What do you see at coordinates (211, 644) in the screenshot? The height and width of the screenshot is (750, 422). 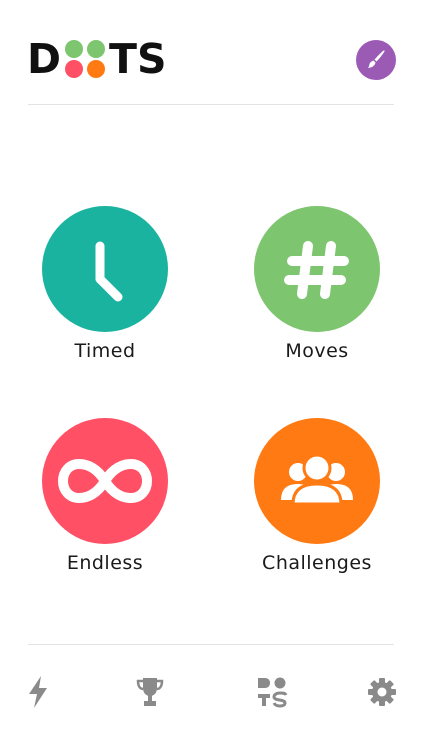 I see `tabbar-divider` at bounding box center [211, 644].